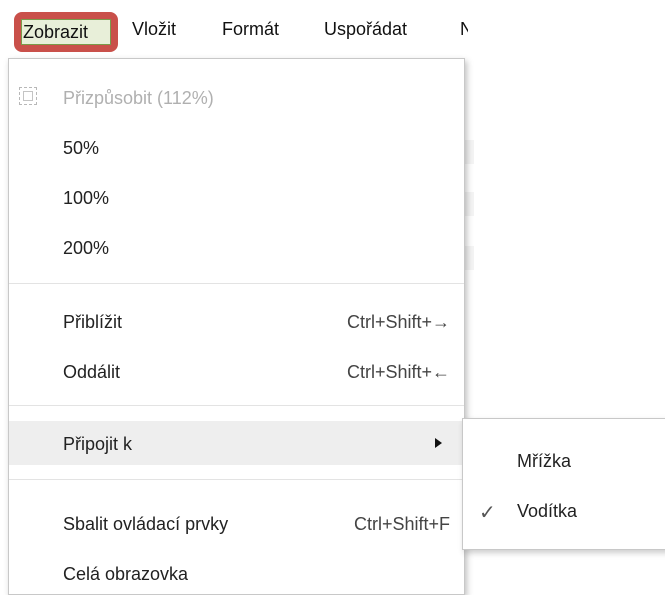  What do you see at coordinates (92, 372) in the screenshot?
I see `menu-item-zoom-out-label: Oddálit` at bounding box center [92, 372].